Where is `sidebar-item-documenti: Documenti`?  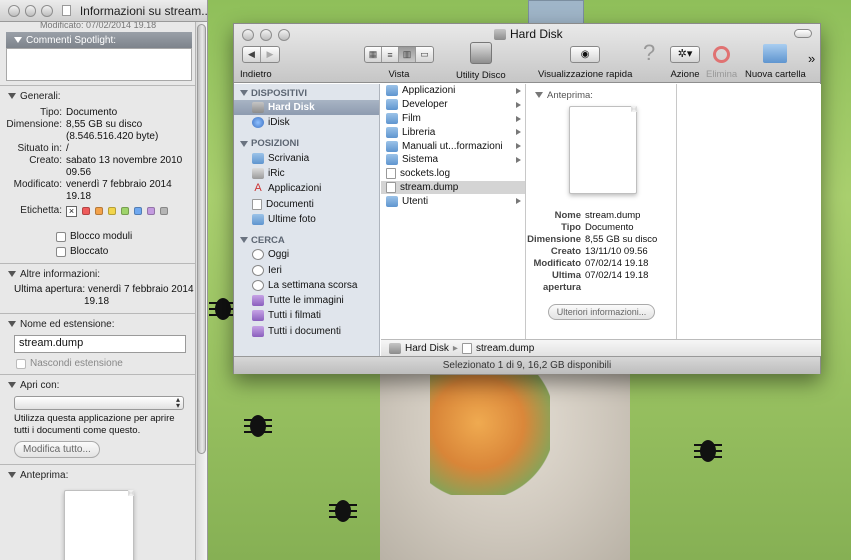 sidebar-item-documenti: Documenti is located at coordinates (306, 203).